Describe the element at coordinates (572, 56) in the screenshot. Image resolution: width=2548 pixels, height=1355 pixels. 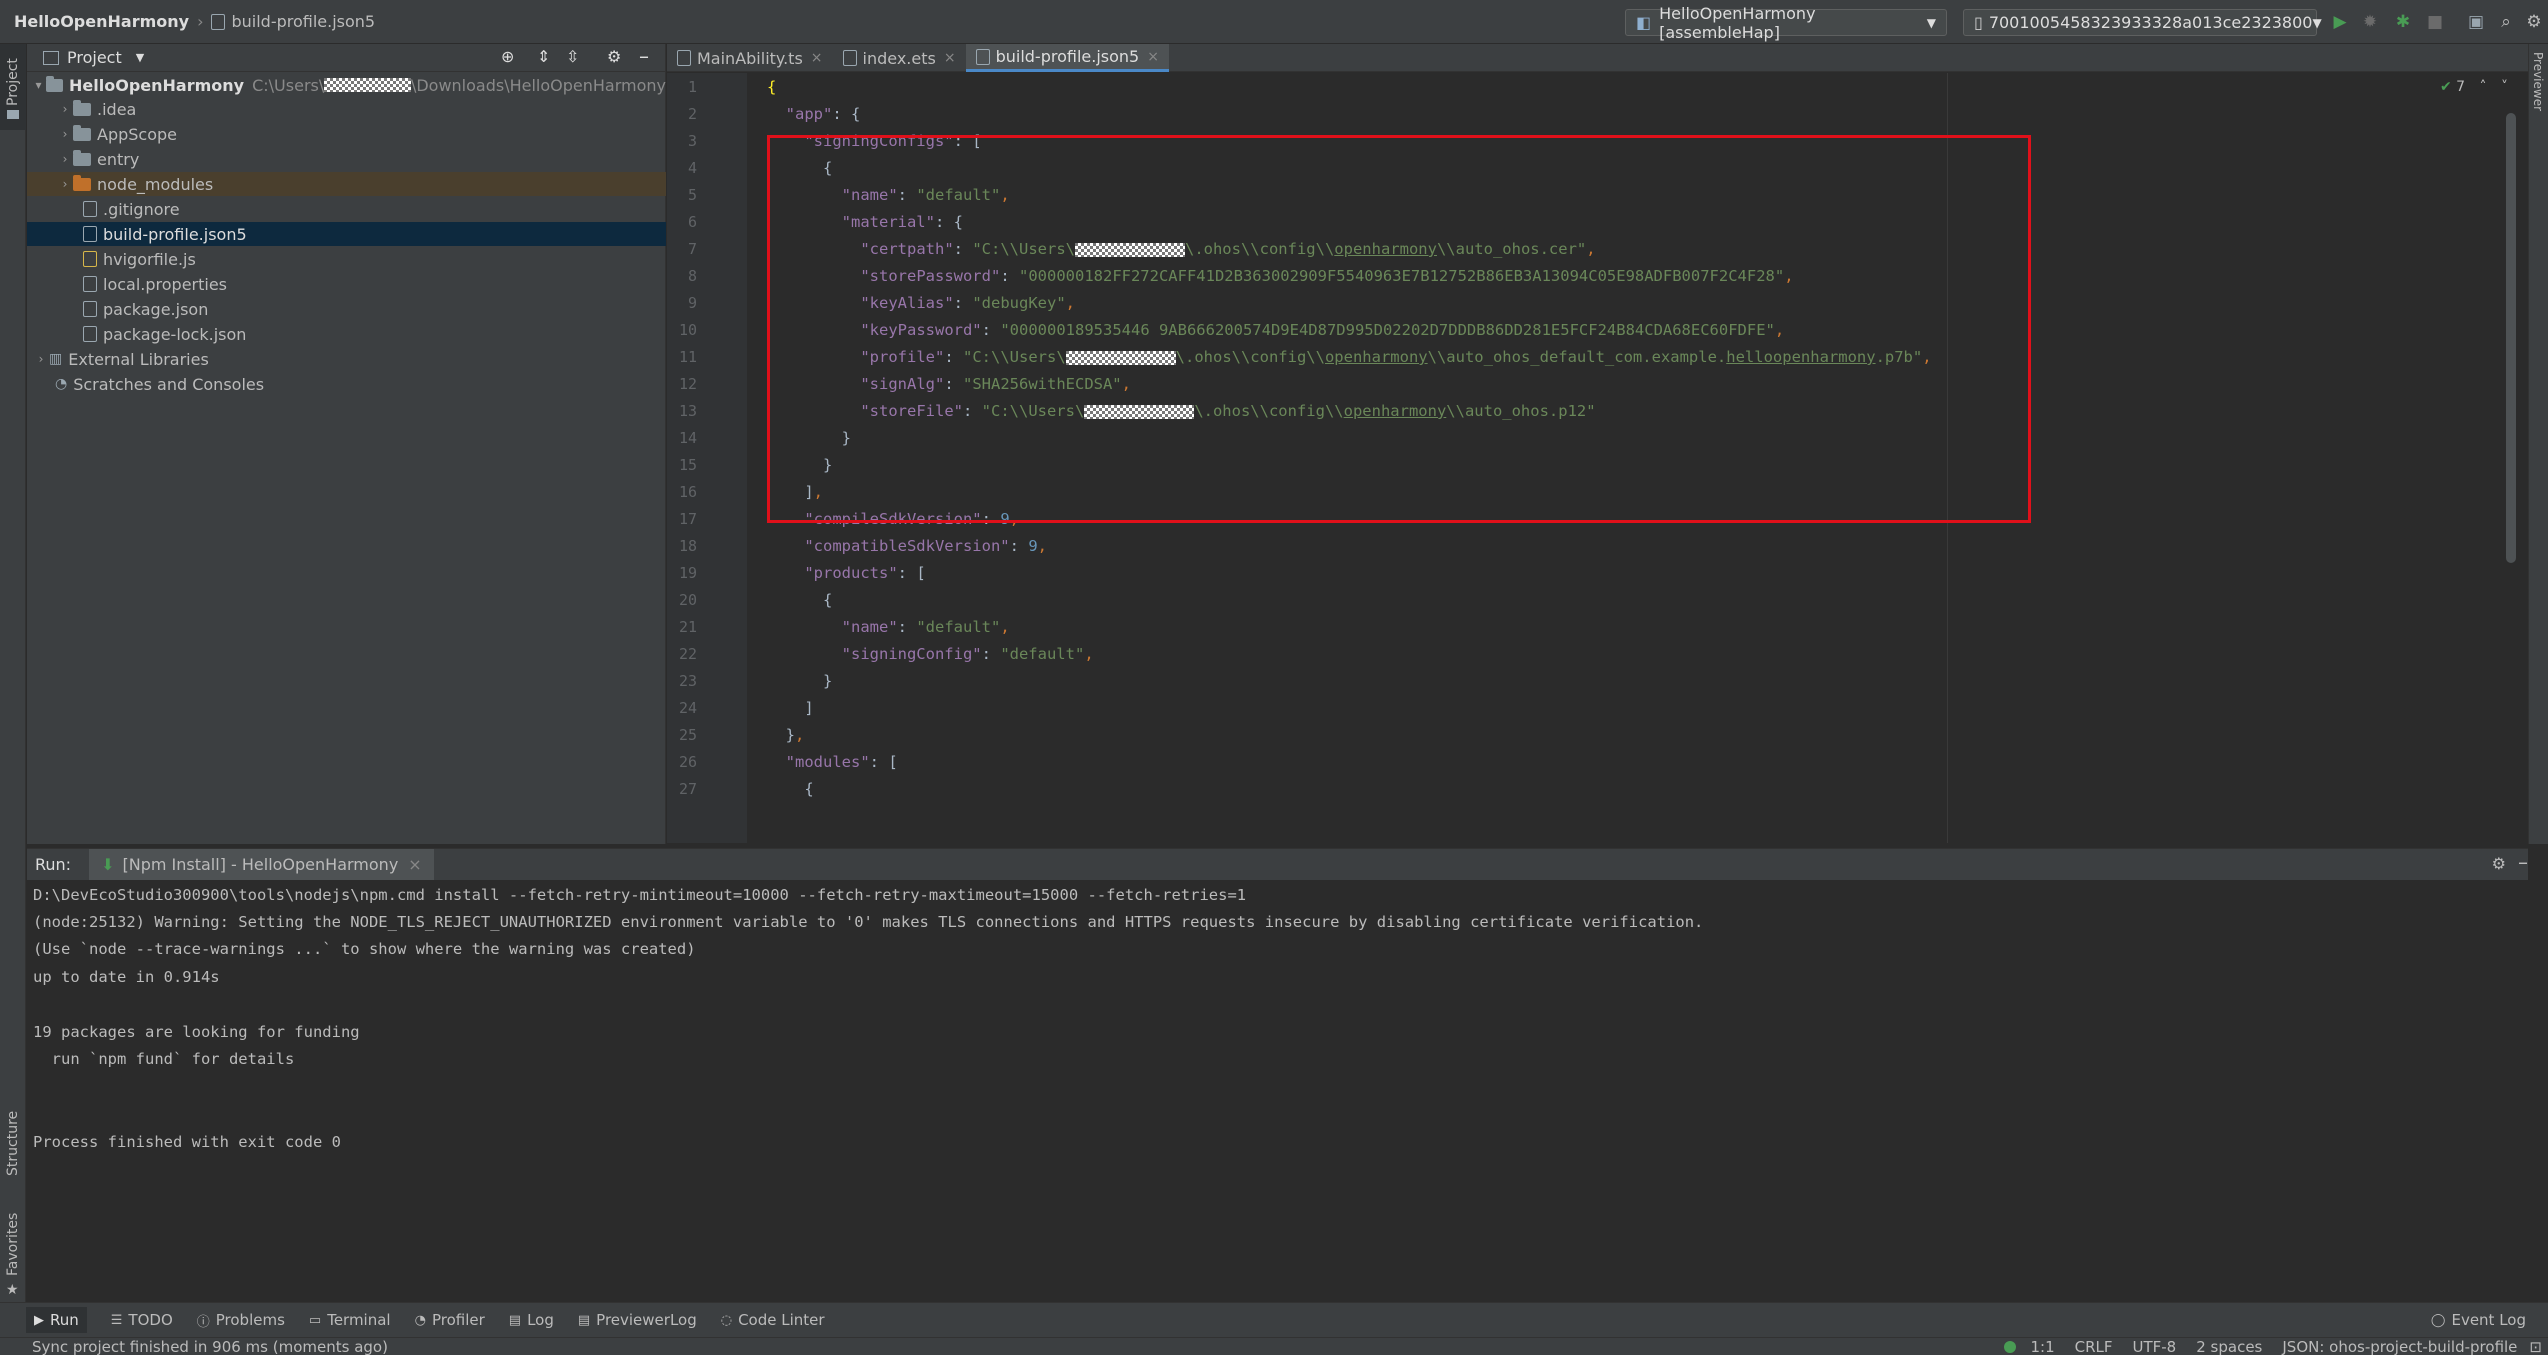
I see `collapse-all-icon: ⇳` at that location.